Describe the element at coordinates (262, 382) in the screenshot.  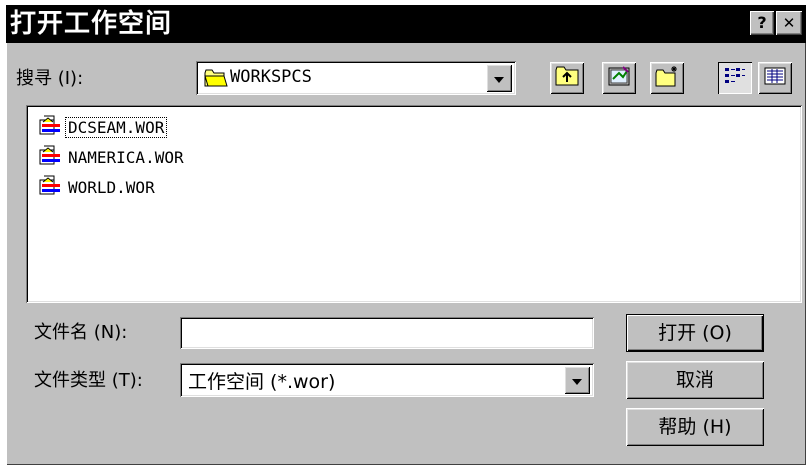
I see `file-type-value: 工作空间 (*.wor)` at that location.